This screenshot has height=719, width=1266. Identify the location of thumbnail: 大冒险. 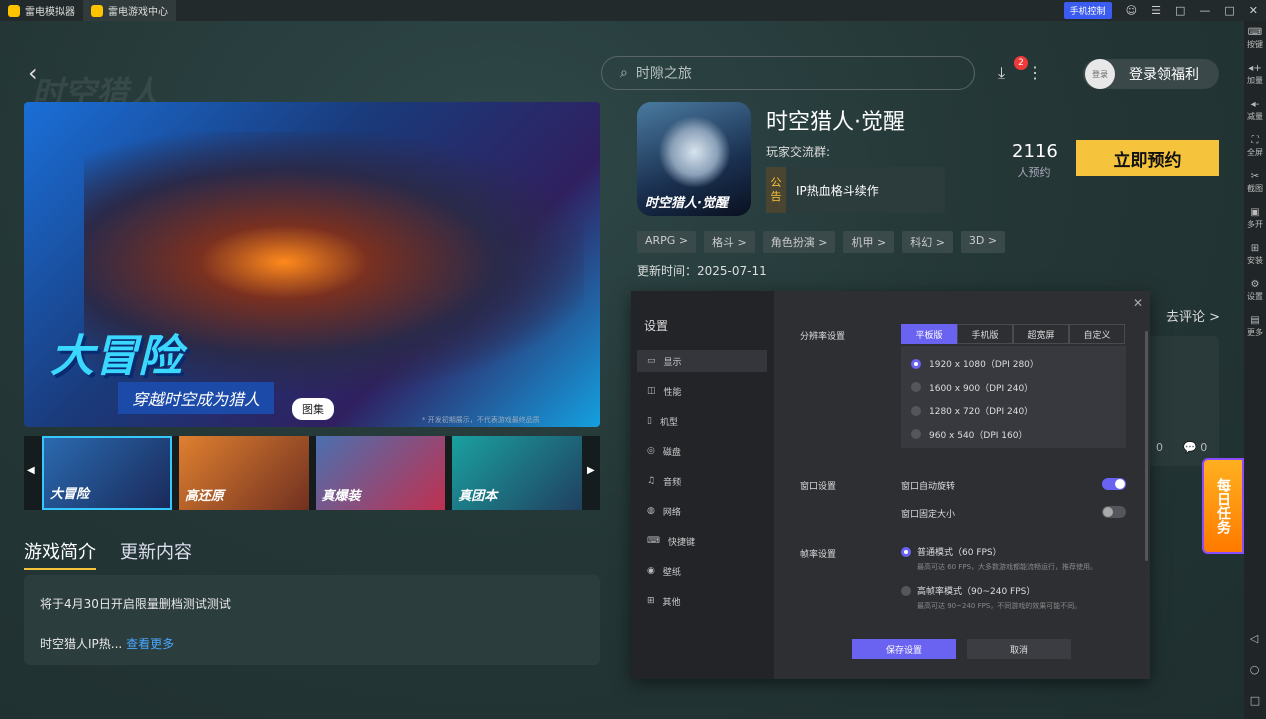
(107, 473).